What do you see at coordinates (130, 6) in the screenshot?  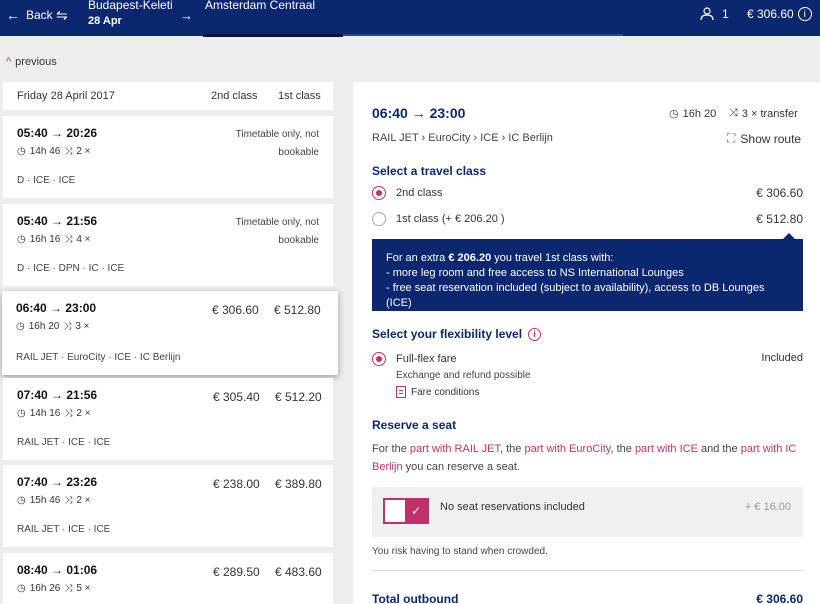 I see `origin-station: Budapest-Keleti` at bounding box center [130, 6].